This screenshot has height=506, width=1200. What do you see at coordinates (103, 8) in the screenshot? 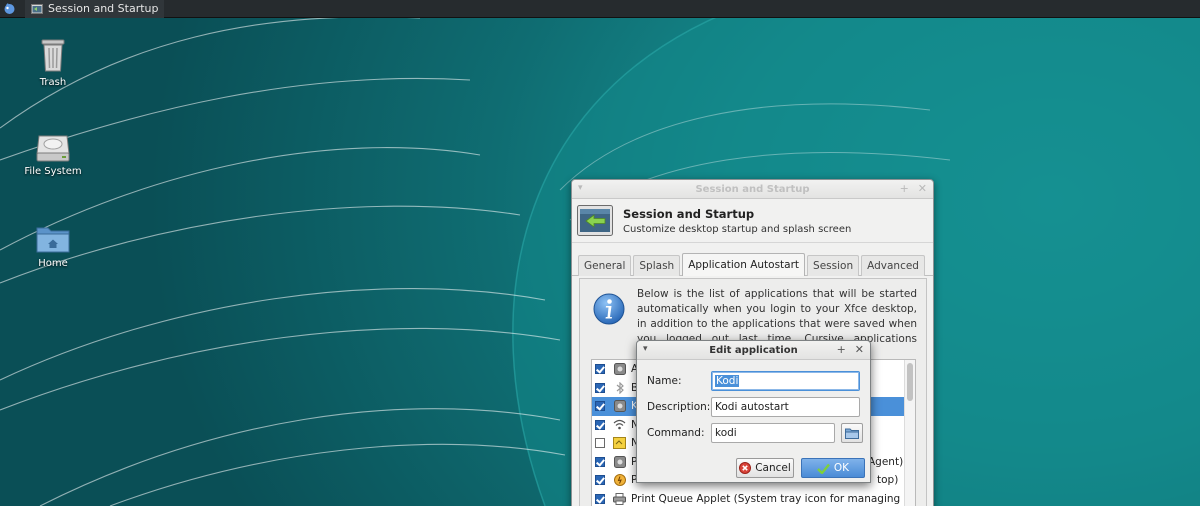
I see `taskbar-item-label: Session and Startup` at bounding box center [103, 8].